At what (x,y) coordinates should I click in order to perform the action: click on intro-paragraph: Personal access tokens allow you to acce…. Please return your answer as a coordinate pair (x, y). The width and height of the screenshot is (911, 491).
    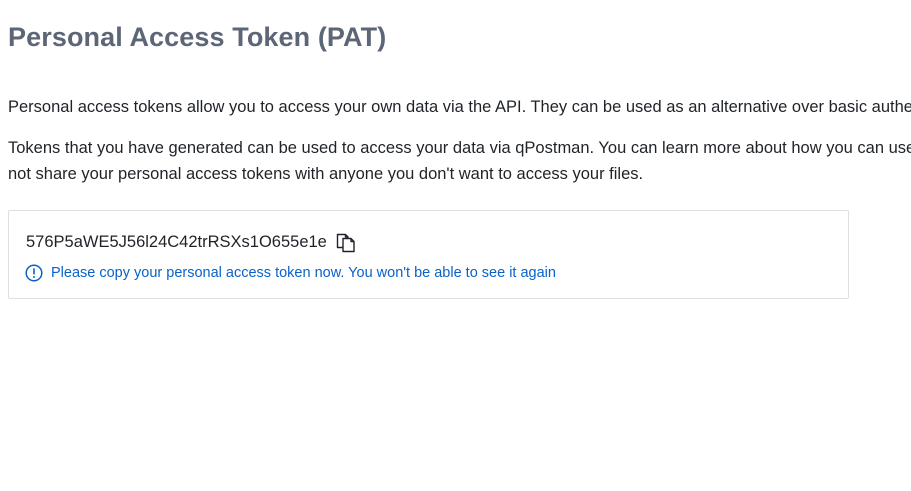
    Looking at the image, I should click on (459, 107).